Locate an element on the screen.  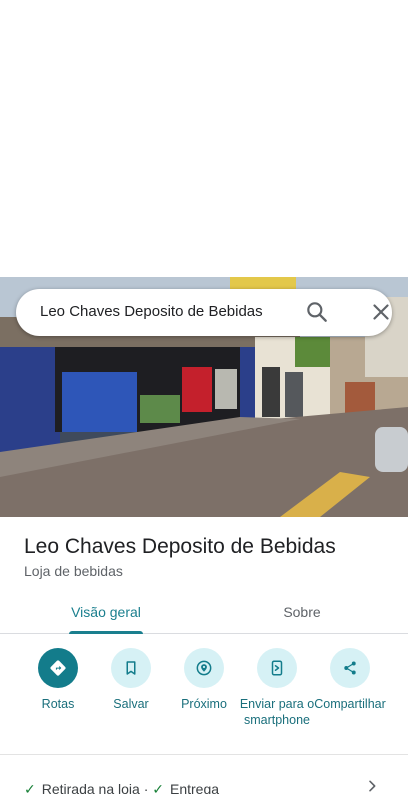
tab-about: Sobre is located at coordinates (302, 612).